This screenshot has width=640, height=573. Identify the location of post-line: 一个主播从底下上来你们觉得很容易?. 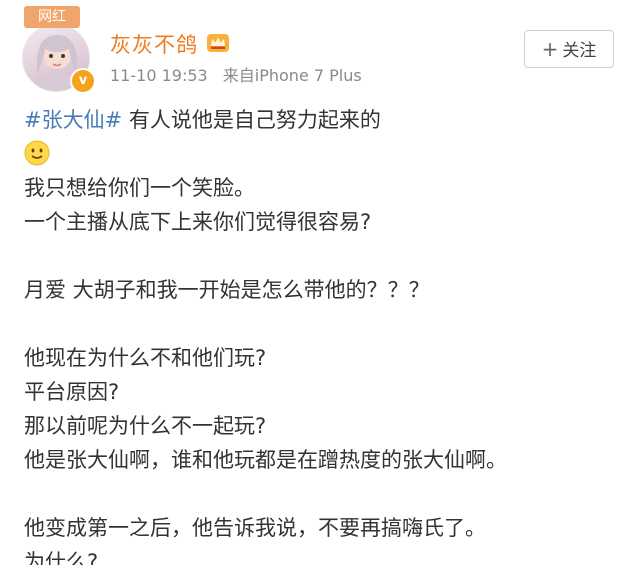
(198, 222).